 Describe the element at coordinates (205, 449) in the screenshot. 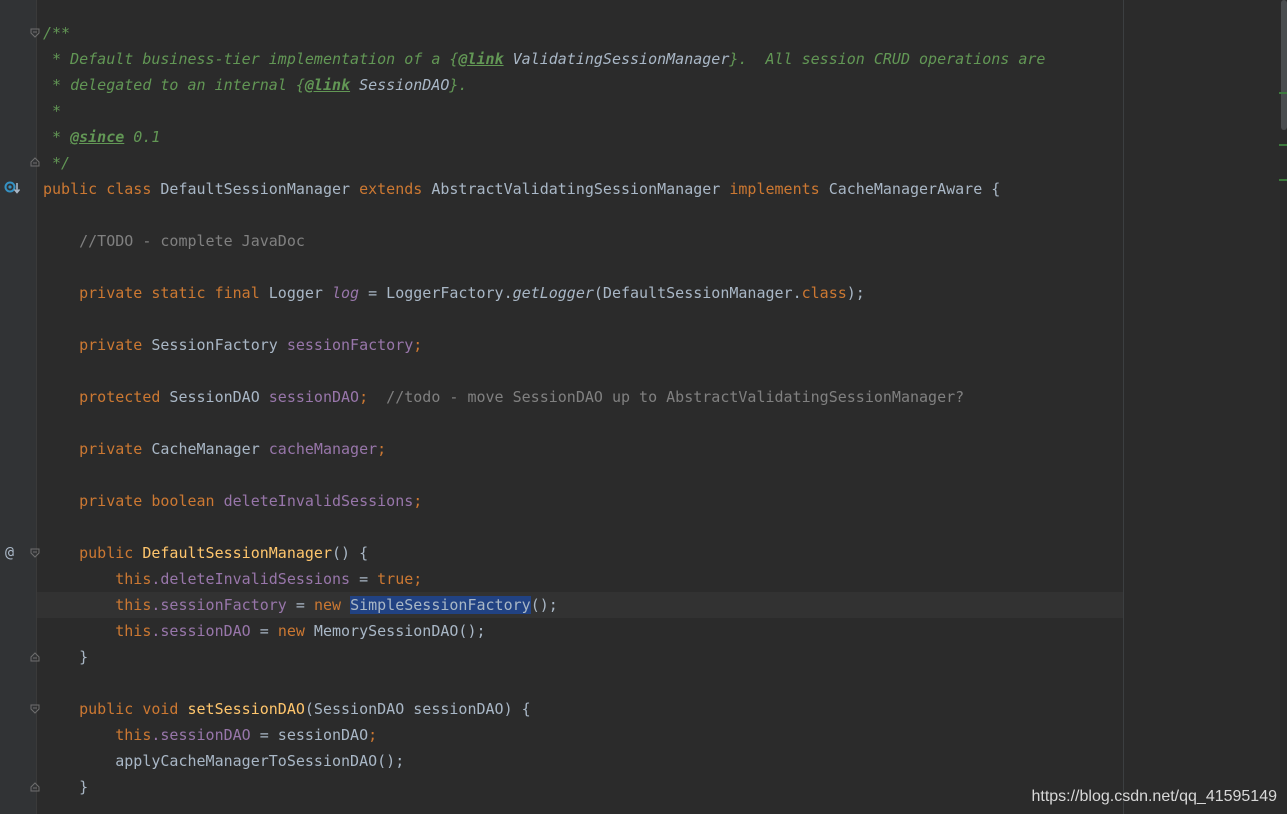

I see `type-name: CacheManager` at that location.